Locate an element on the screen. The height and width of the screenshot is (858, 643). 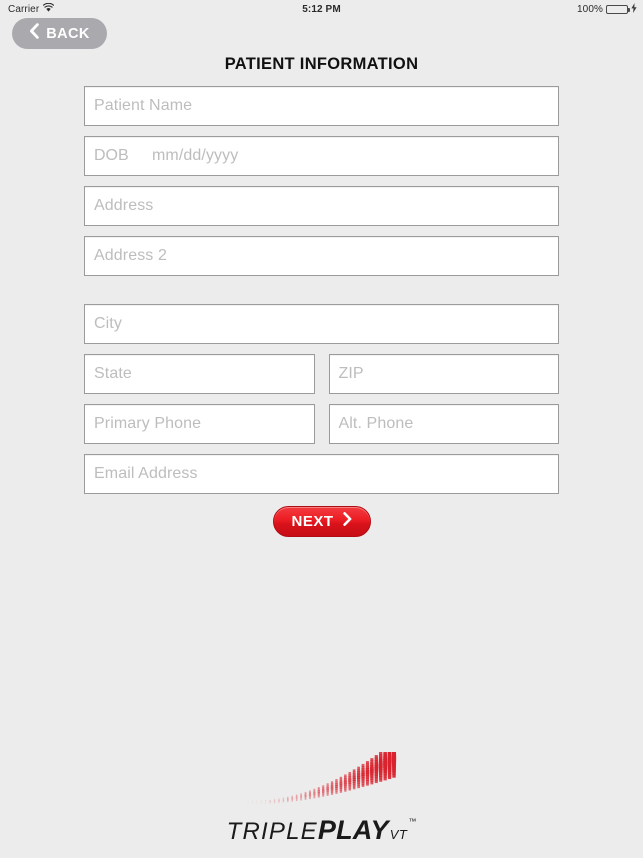
chevron-left-icon is located at coordinates (34, 33).